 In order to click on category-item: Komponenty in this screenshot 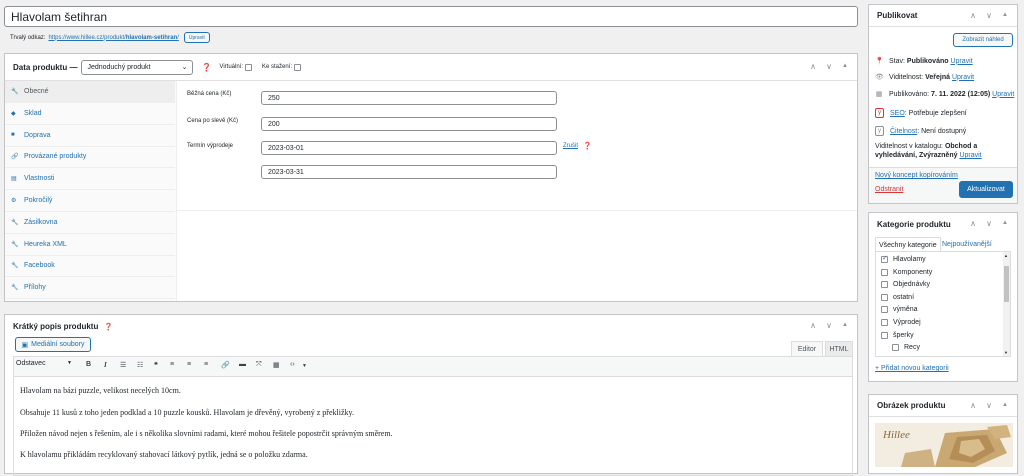, I will do `click(906, 272)`.